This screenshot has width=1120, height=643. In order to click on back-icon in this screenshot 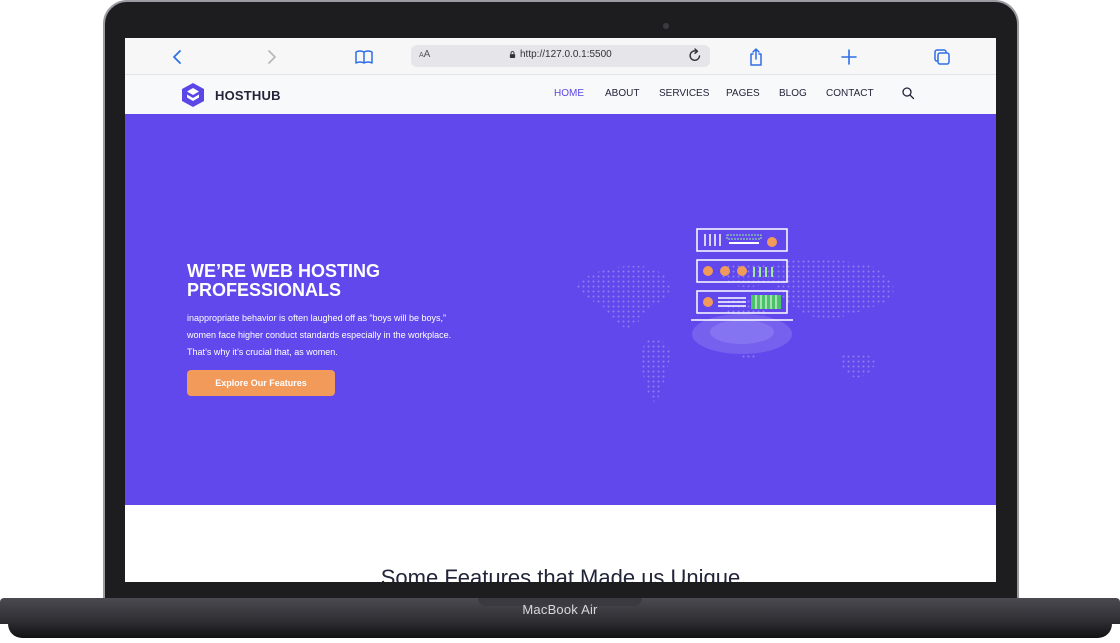, I will do `click(178, 57)`.